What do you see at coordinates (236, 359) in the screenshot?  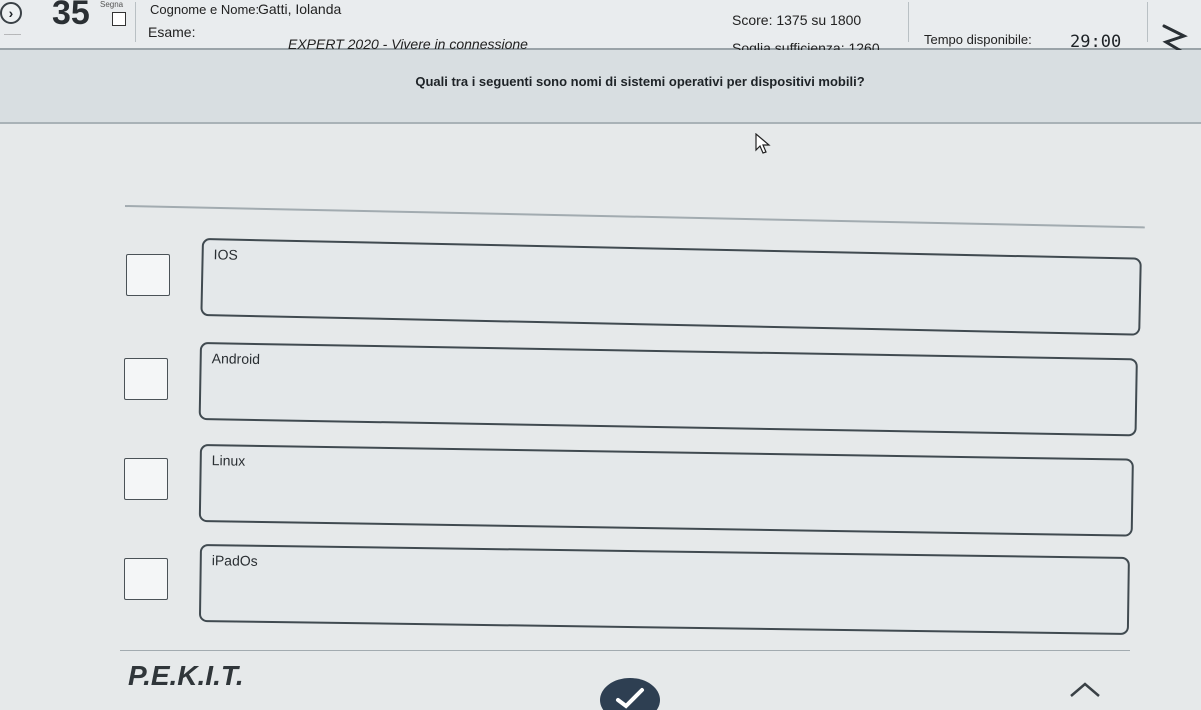 I see `option-label: Android` at bounding box center [236, 359].